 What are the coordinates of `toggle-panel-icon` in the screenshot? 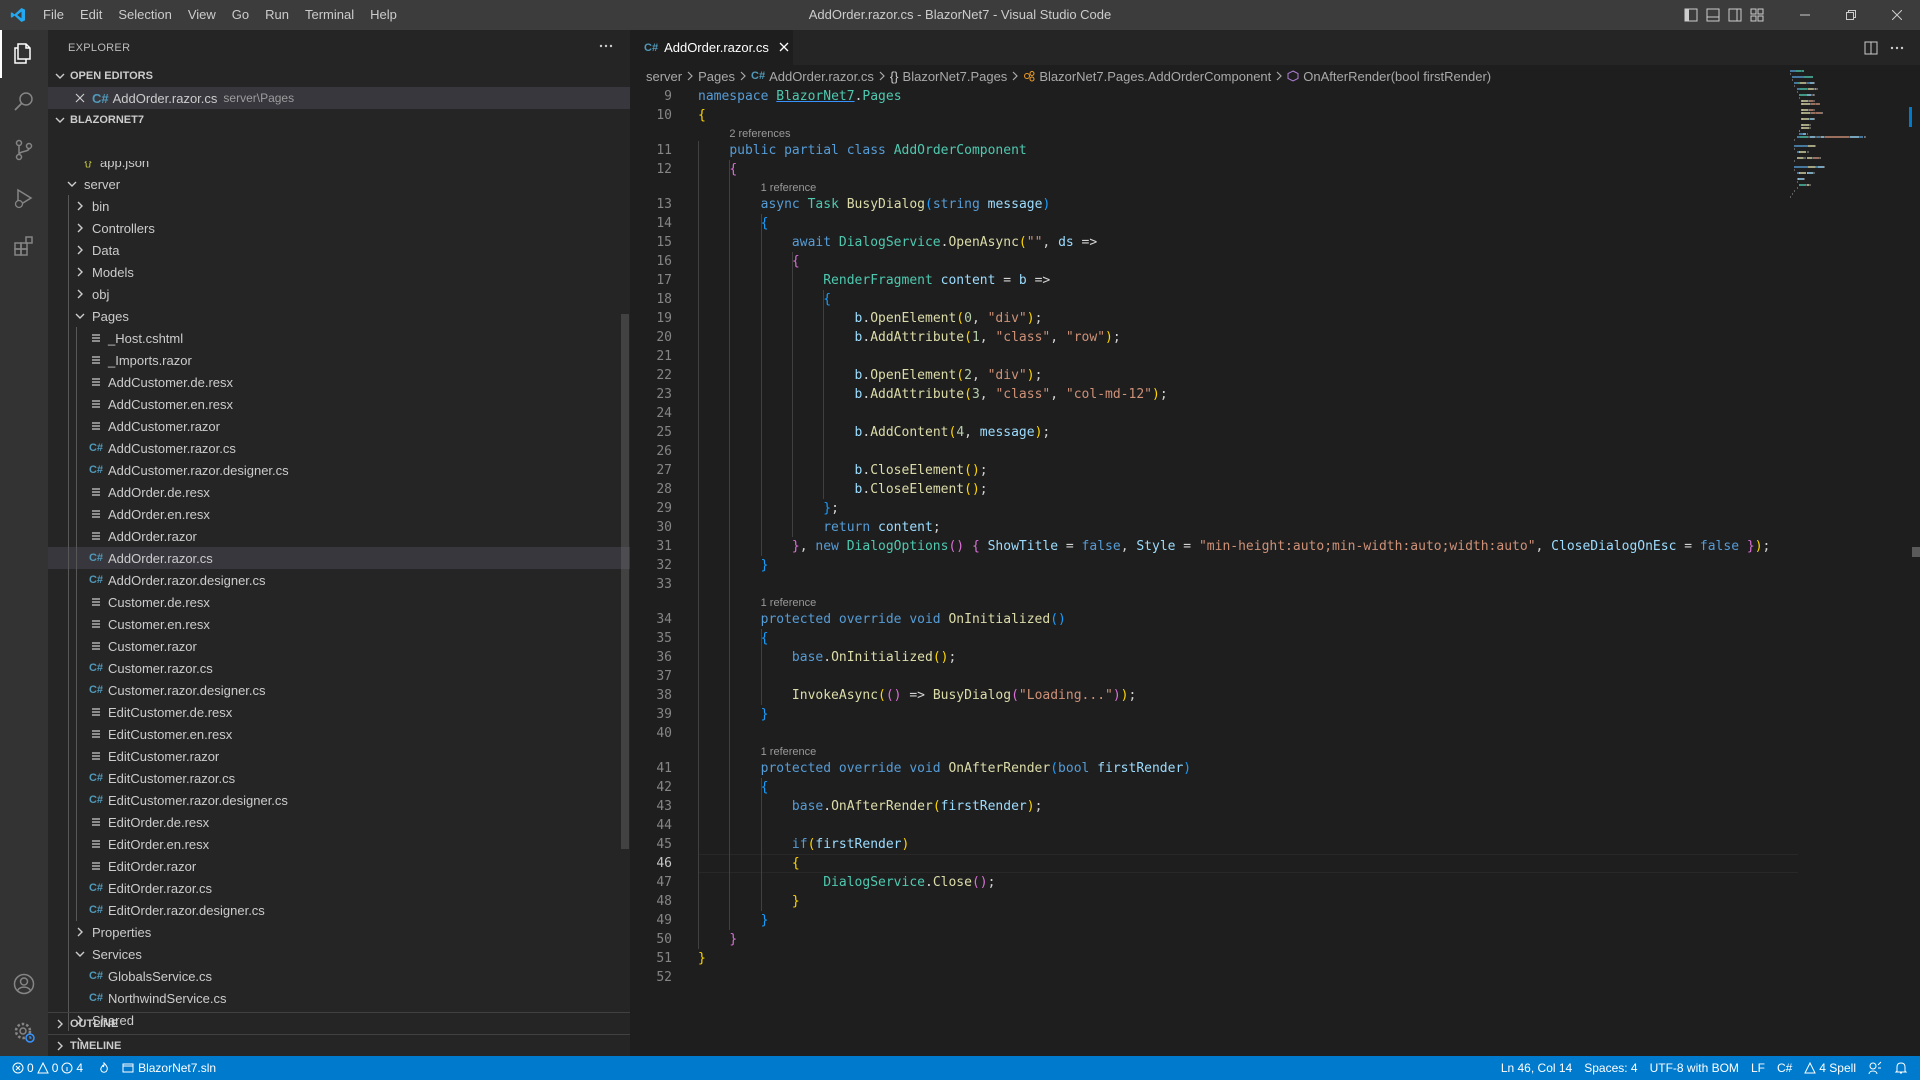 It's located at (1713, 15).